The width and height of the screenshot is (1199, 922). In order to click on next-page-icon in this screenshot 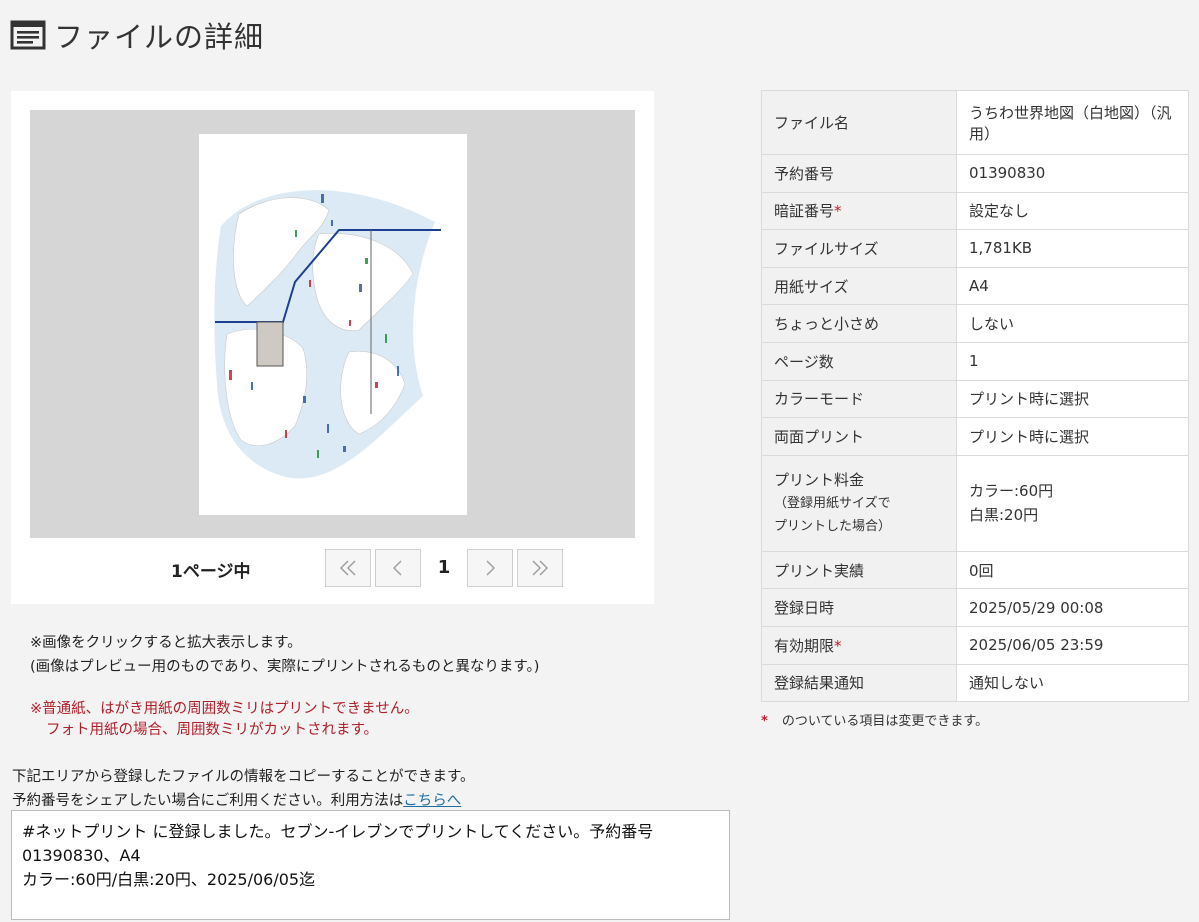, I will do `click(490, 568)`.